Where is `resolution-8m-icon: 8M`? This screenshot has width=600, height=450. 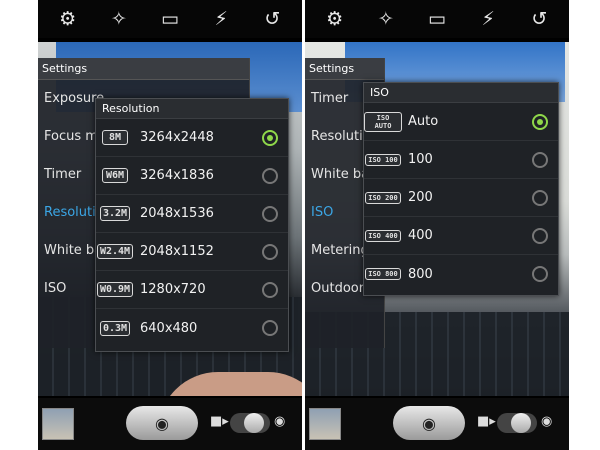
resolution-8m-icon: 8M is located at coordinates (115, 137).